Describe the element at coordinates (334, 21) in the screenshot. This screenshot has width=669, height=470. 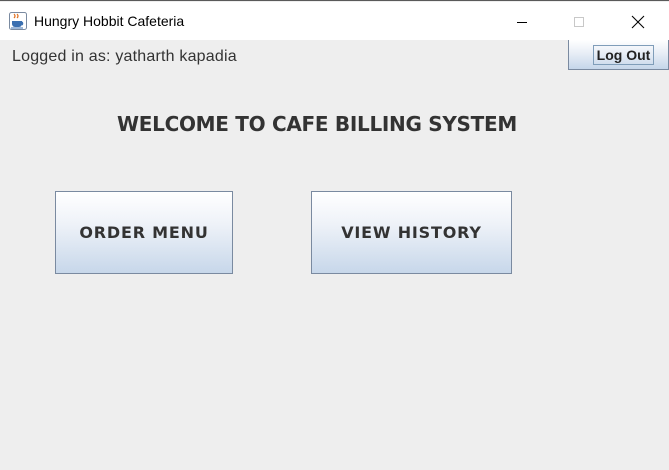
I see `title-bar: Hungry Hobbit Cafeteria` at that location.